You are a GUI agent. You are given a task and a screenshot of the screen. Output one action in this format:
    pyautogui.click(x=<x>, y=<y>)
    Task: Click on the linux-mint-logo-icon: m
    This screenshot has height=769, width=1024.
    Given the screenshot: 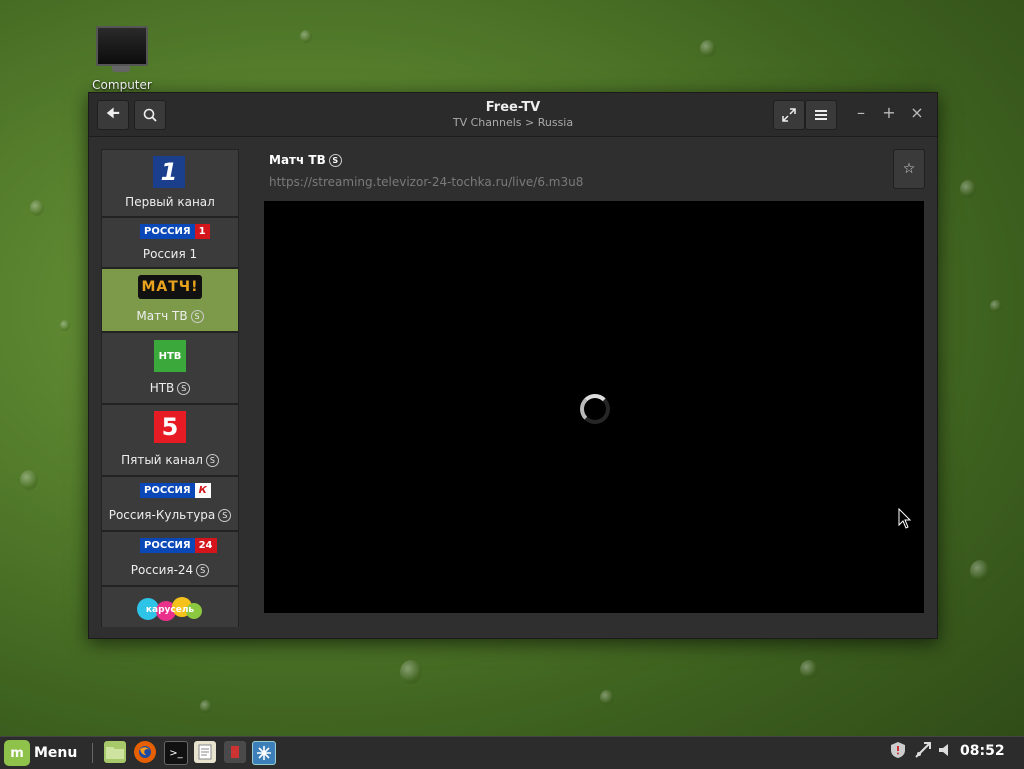 What is the action you would take?
    pyautogui.click(x=17, y=753)
    